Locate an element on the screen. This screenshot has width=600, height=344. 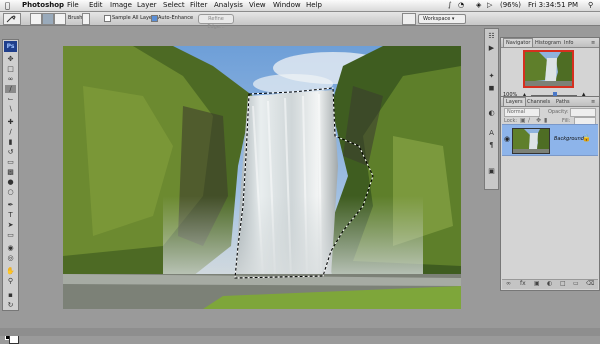
navigator-thumbnail is located at coordinates (548, 69).